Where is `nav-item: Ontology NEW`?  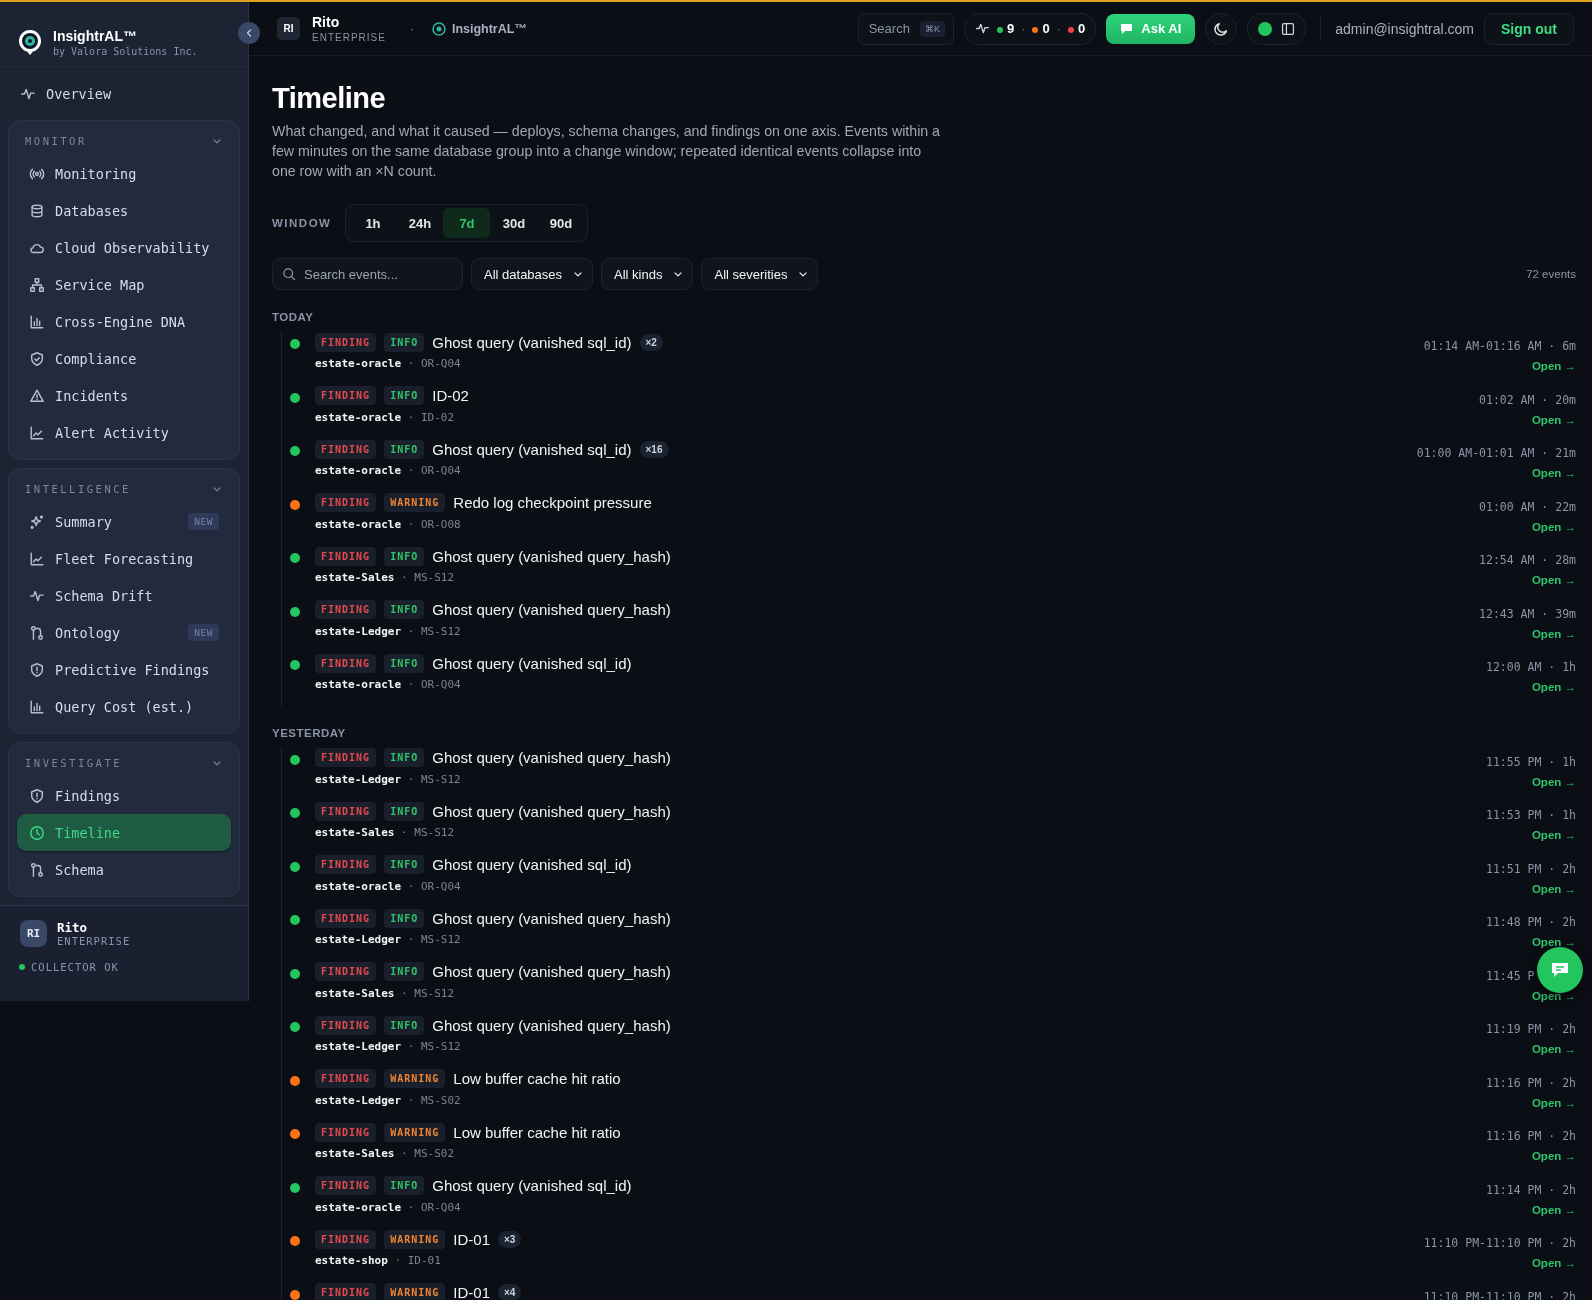
nav-item: Ontology NEW is located at coordinates (124, 632).